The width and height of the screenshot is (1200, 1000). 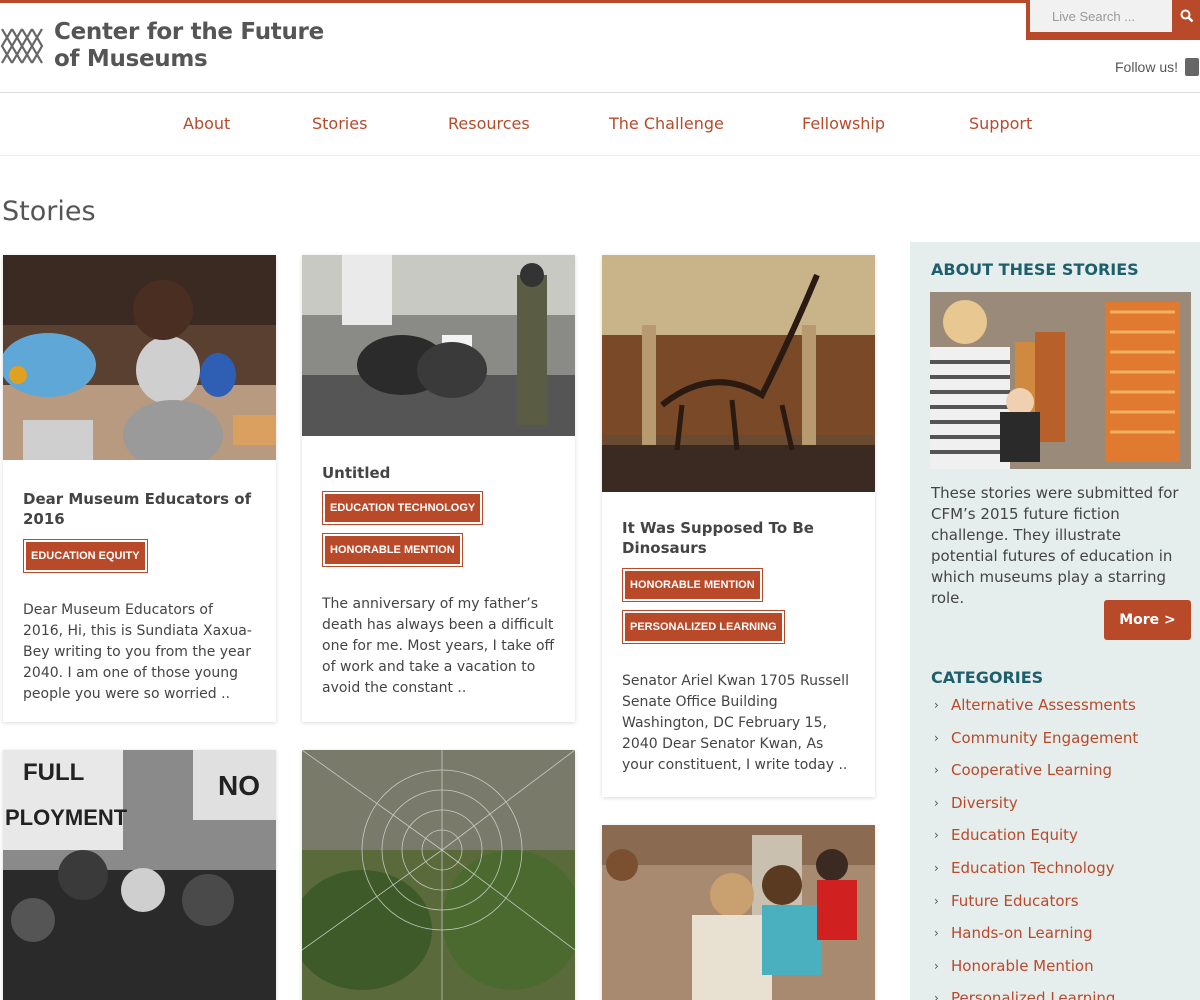 I want to click on story-image: FULL PLOYMENT NO, so click(x=139, y=875).